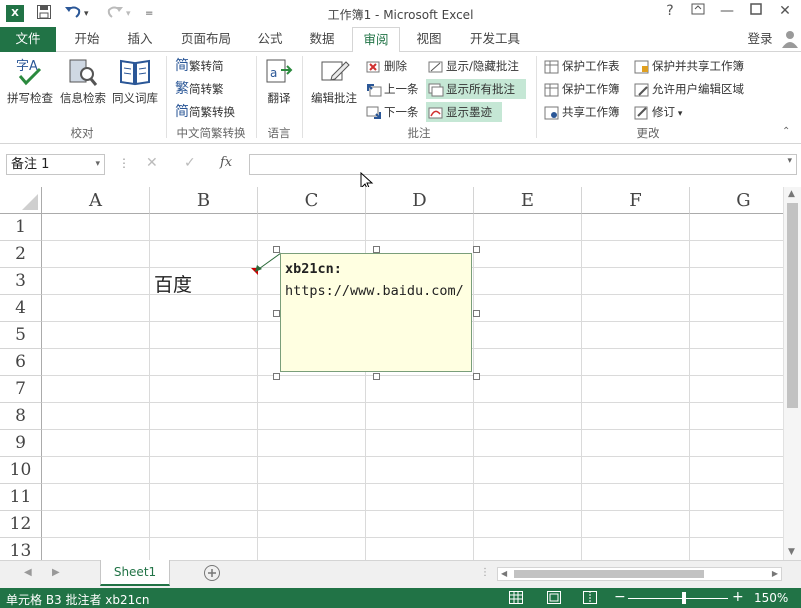 The height and width of the screenshot is (608, 801). What do you see at coordinates (636, 200) in the screenshot?
I see `column-header-f: F` at bounding box center [636, 200].